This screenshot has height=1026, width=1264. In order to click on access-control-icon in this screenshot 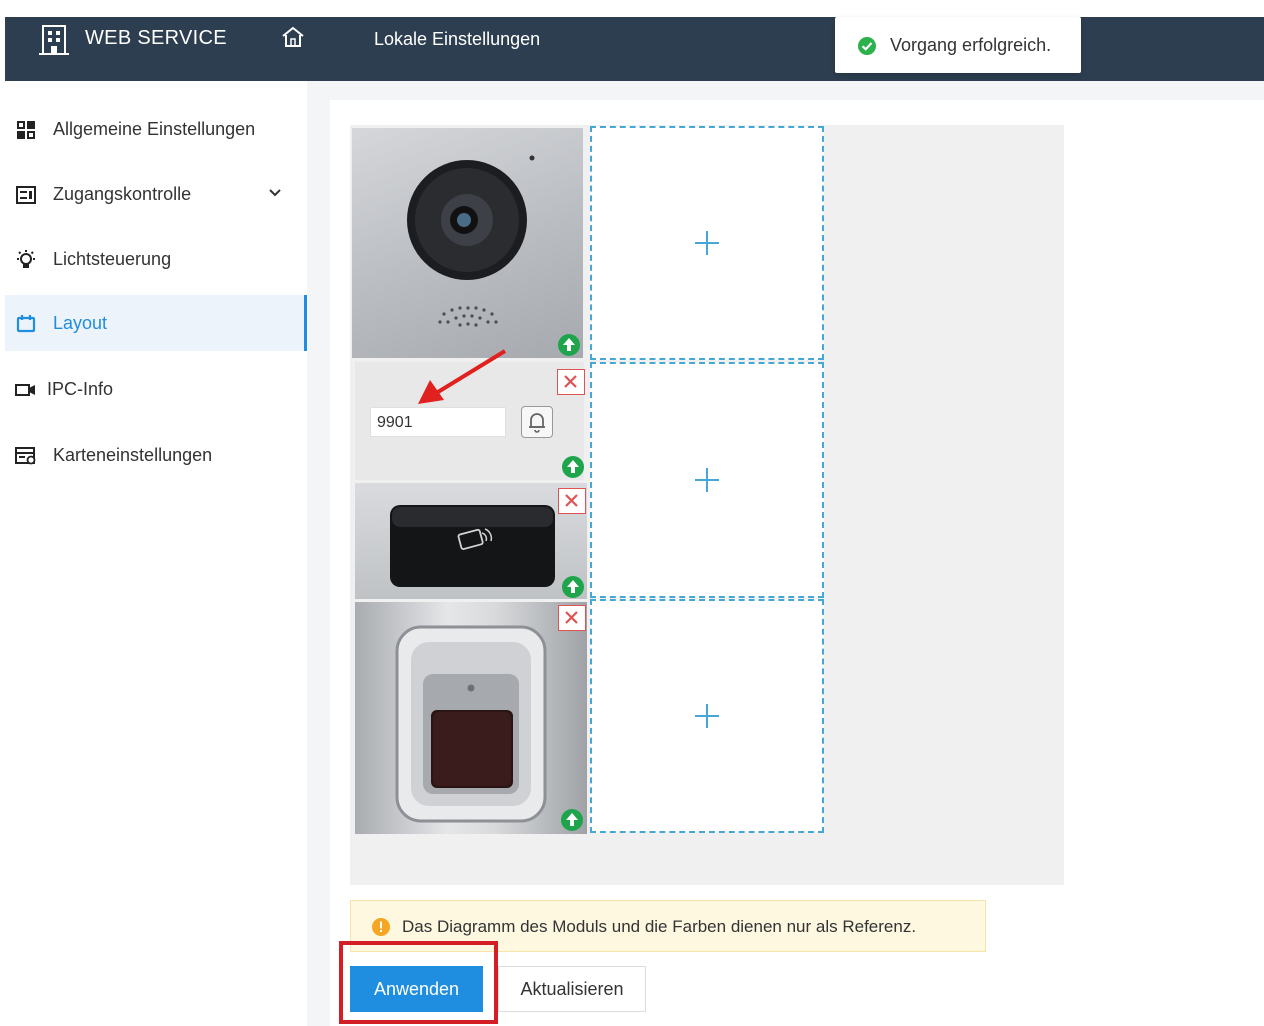, I will do `click(26, 195)`.